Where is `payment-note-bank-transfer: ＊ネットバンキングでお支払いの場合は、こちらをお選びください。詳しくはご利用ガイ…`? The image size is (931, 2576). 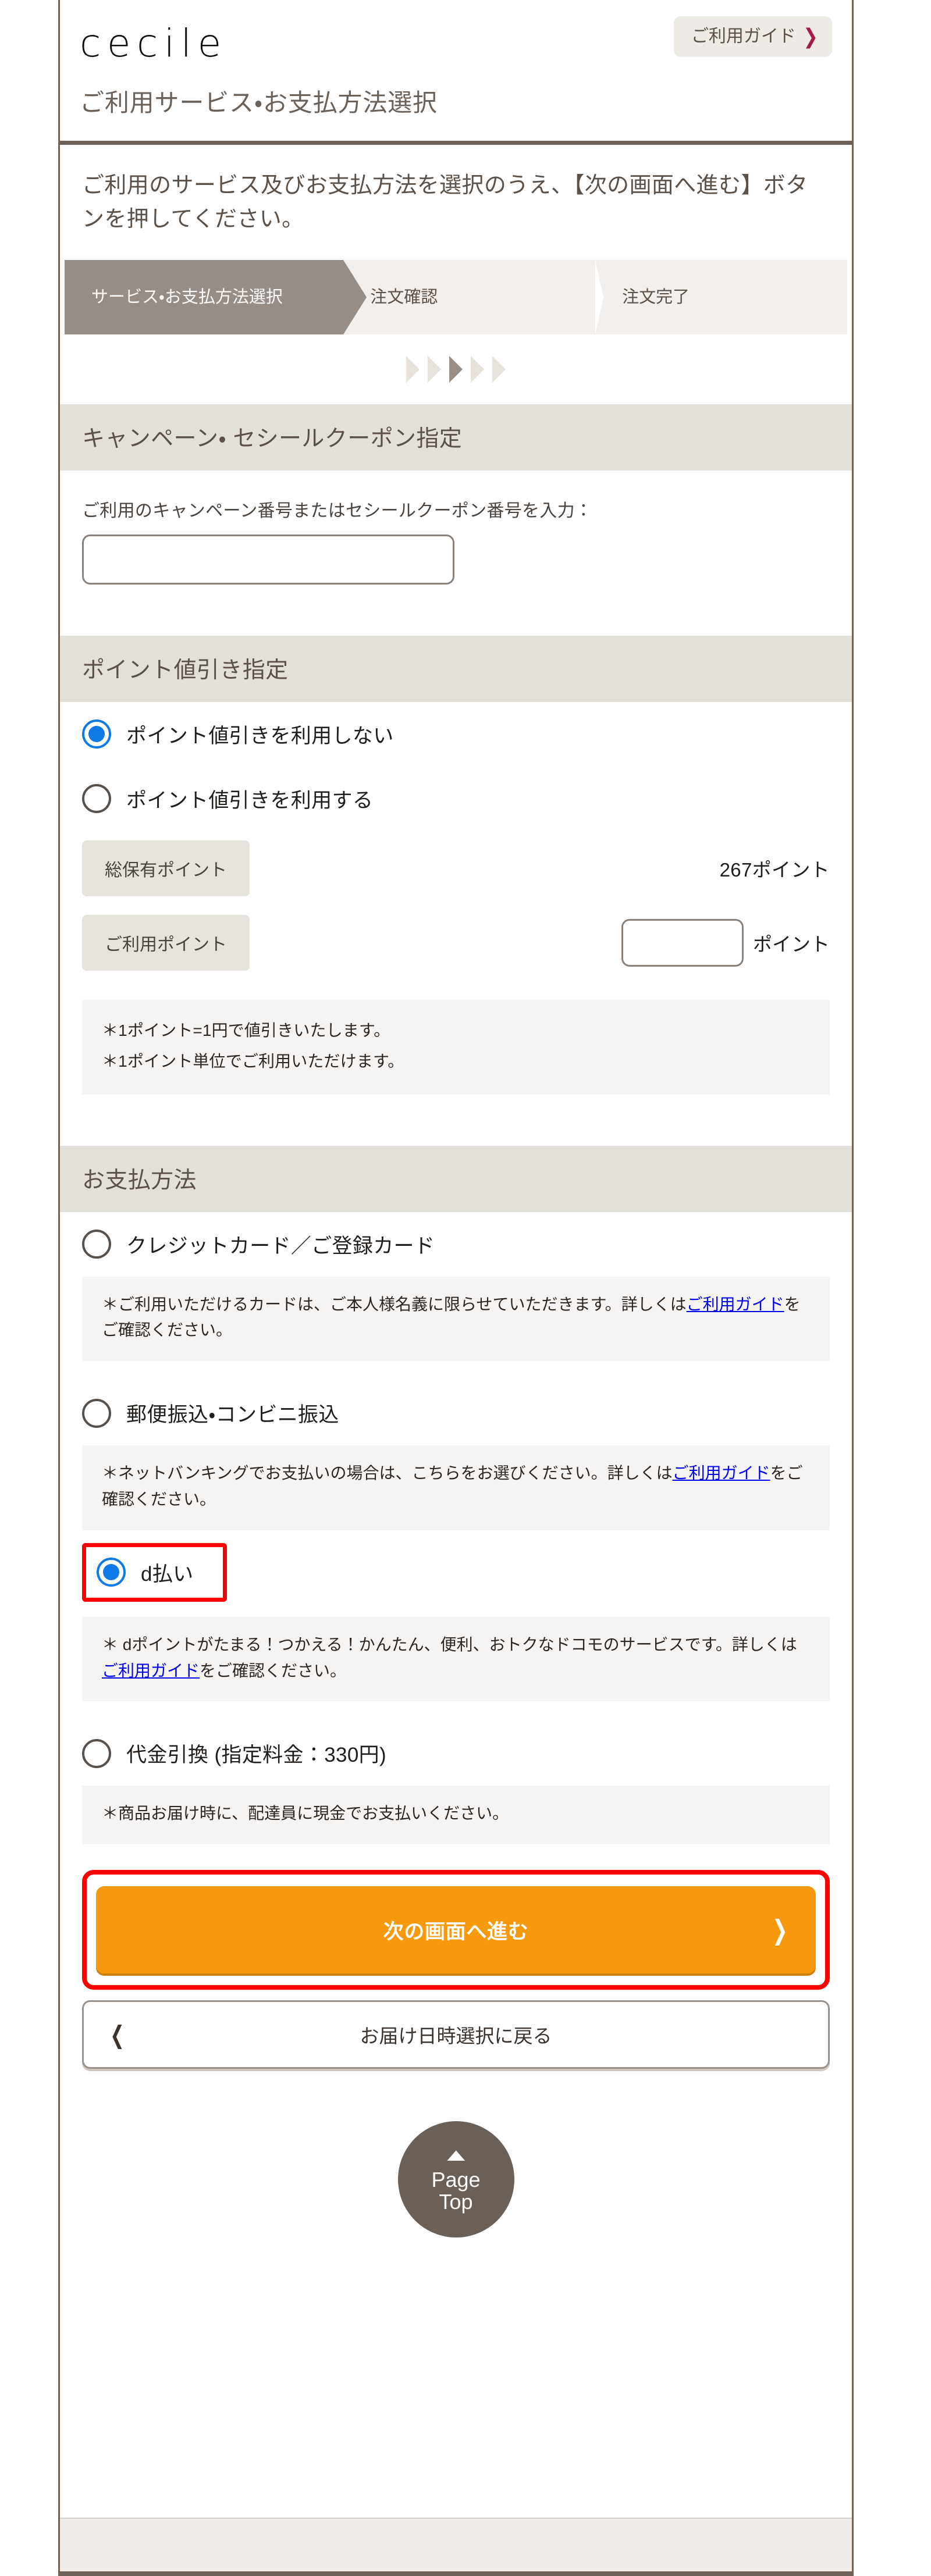 payment-note-bank-transfer: ＊ネットバンキングでお支払いの場合は、こちらをお選びください。詳しくはご利用ガイ… is located at coordinates (456, 1487).